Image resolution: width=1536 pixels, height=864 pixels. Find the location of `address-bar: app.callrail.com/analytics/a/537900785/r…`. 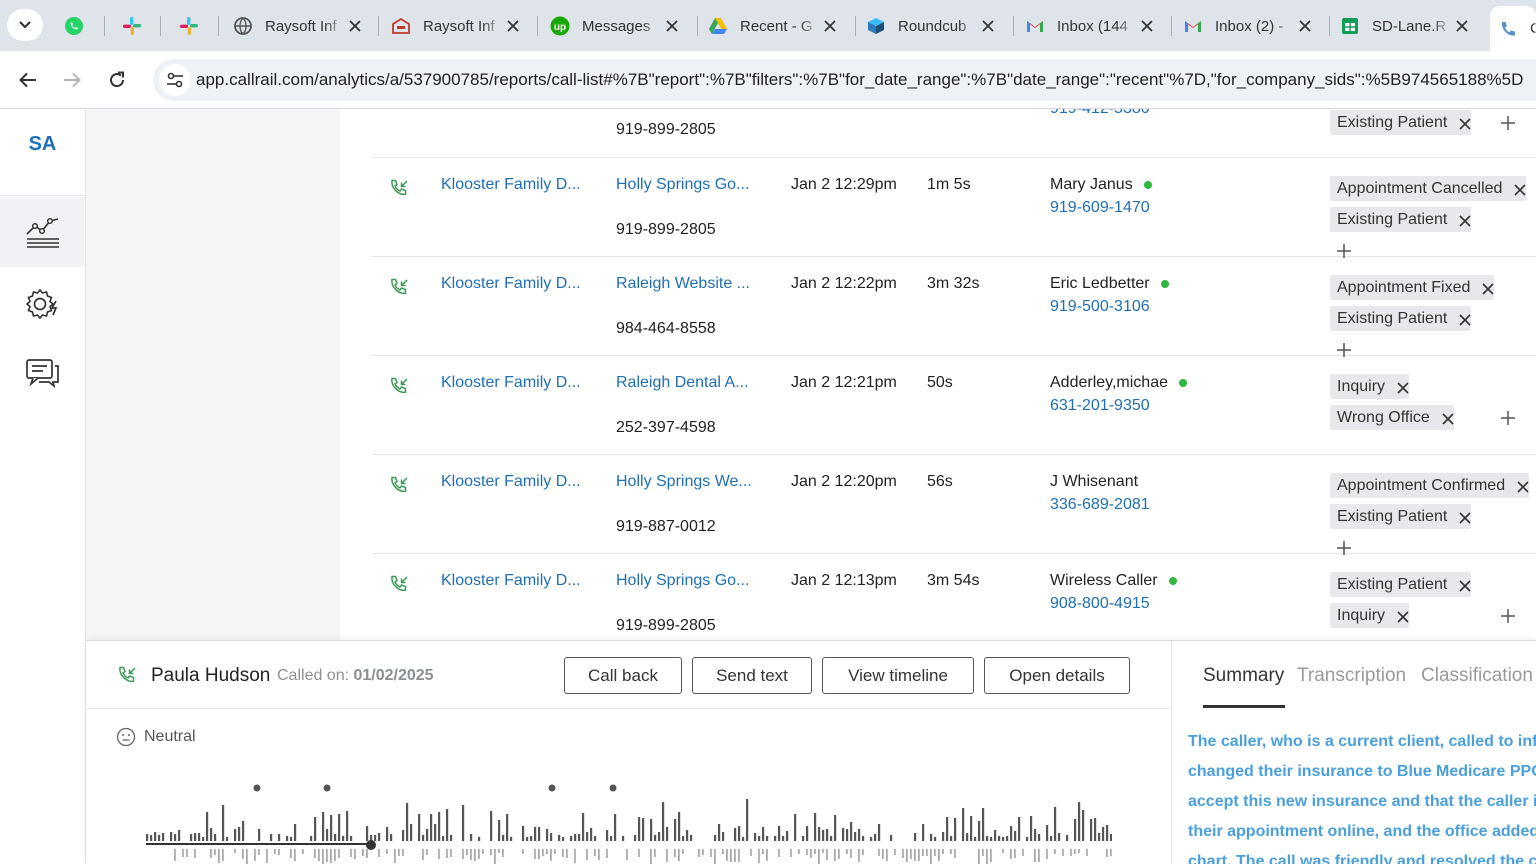

address-bar: app.callrail.com/analytics/a/537900785/r… is located at coordinates (844, 80).